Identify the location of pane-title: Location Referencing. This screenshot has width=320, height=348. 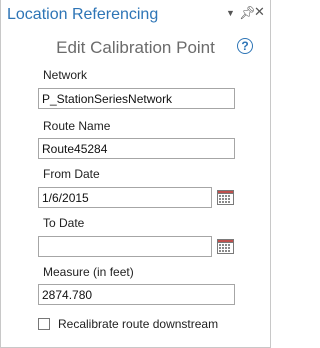
(83, 14).